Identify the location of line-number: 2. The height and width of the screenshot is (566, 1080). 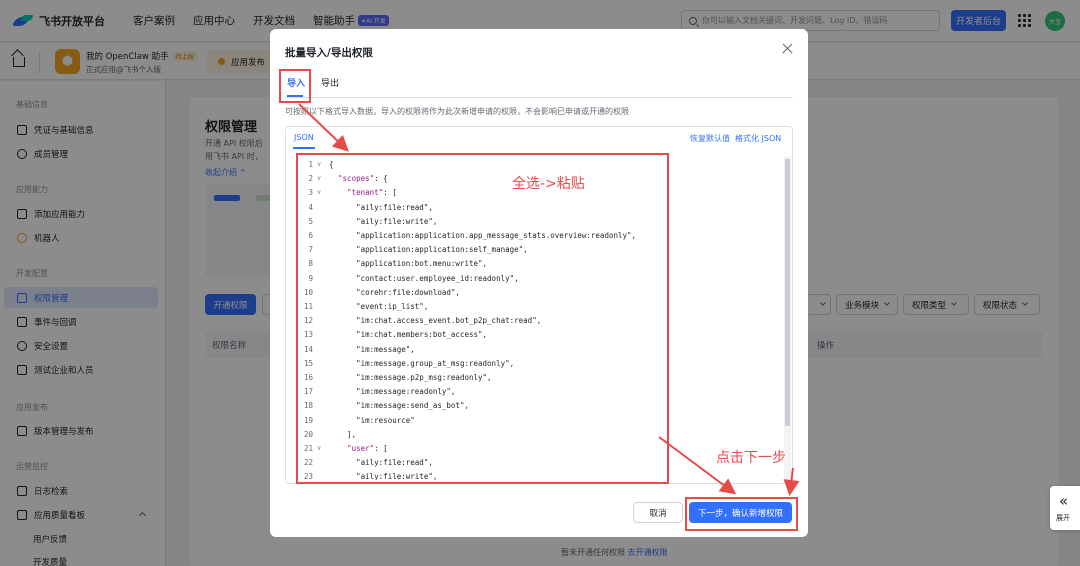
(310, 179).